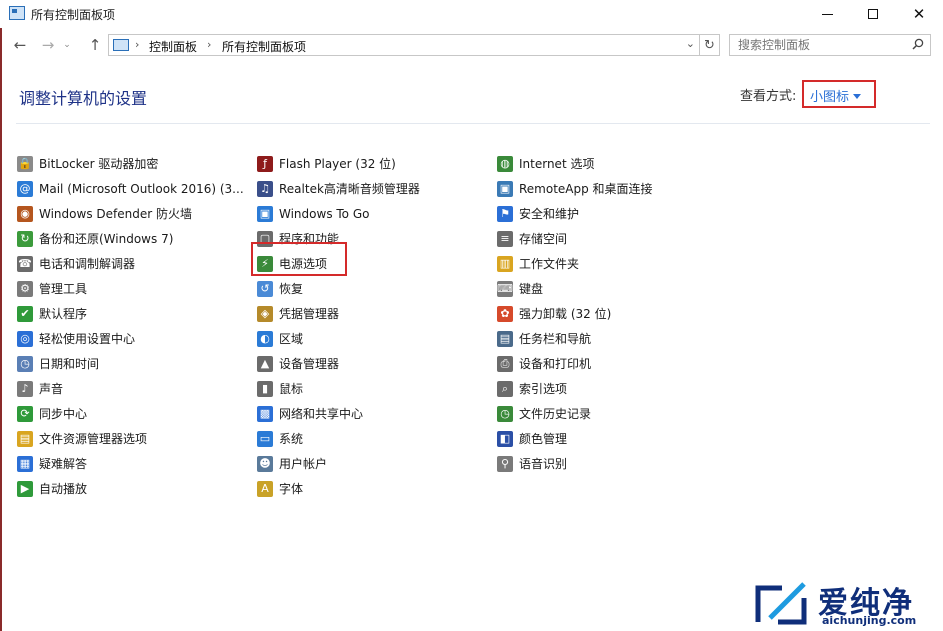 This screenshot has width=943, height=631. Describe the element at coordinates (543, 439) in the screenshot. I see `control-panel-item-label: 颜色管理` at that location.